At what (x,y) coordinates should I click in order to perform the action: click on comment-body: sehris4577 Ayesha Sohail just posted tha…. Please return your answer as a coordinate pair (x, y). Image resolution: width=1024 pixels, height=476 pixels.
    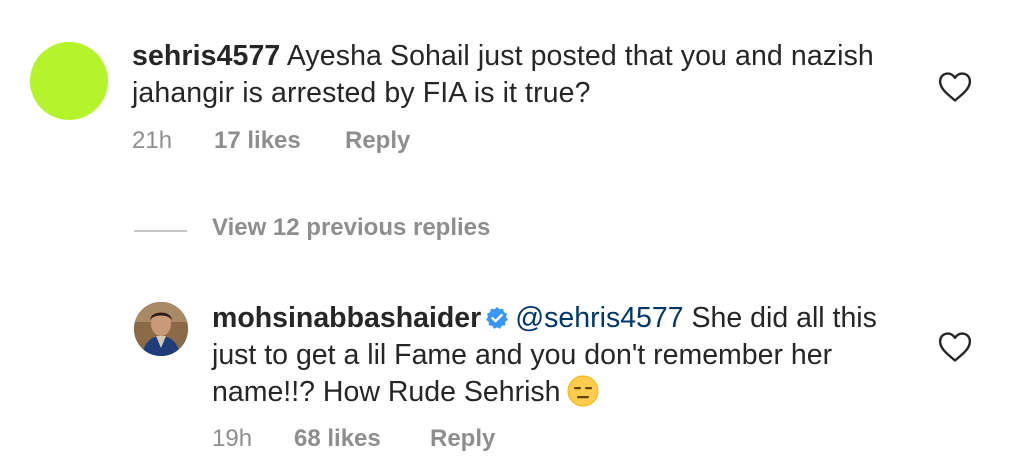
    Looking at the image, I should click on (522, 75).